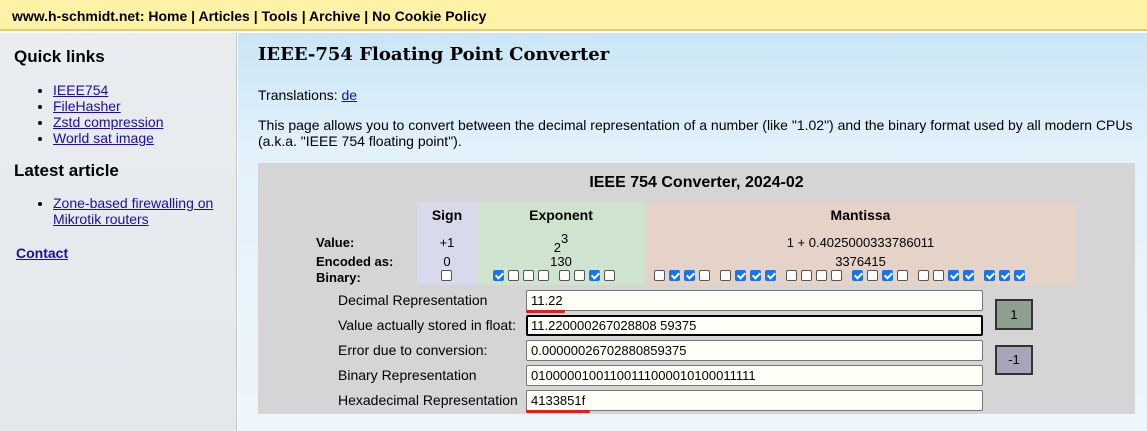  Describe the element at coordinates (103, 138) in the screenshot. I see `quick-link-world-sat: World sat image` at that location.